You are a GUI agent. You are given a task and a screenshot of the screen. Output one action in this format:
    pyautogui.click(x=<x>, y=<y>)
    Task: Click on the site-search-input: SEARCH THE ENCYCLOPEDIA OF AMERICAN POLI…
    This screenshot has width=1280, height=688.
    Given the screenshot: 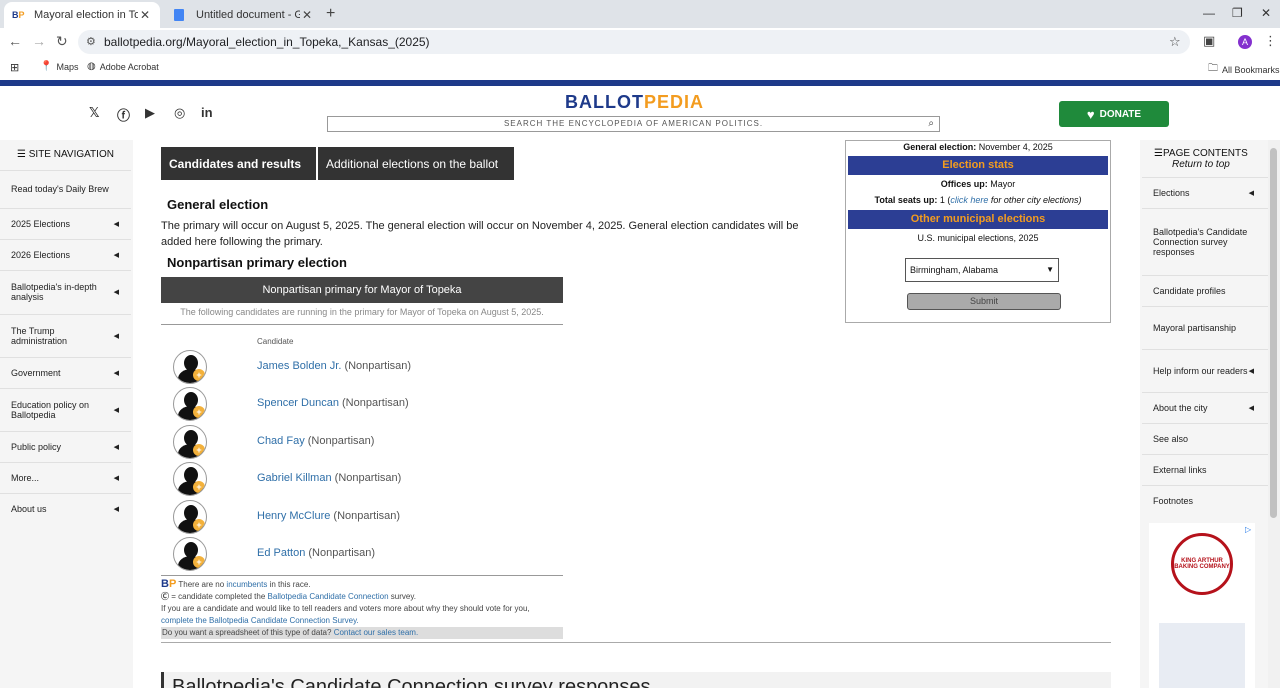 What is the action you would take?
    pyautogui.click(x=633, y=124)
    